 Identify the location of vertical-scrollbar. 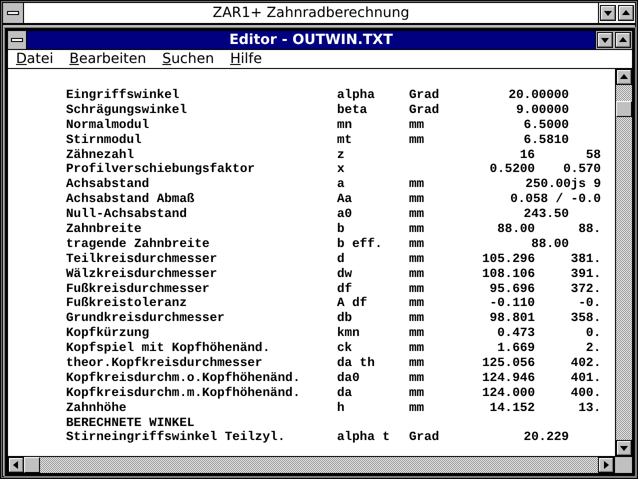
(623, 262).